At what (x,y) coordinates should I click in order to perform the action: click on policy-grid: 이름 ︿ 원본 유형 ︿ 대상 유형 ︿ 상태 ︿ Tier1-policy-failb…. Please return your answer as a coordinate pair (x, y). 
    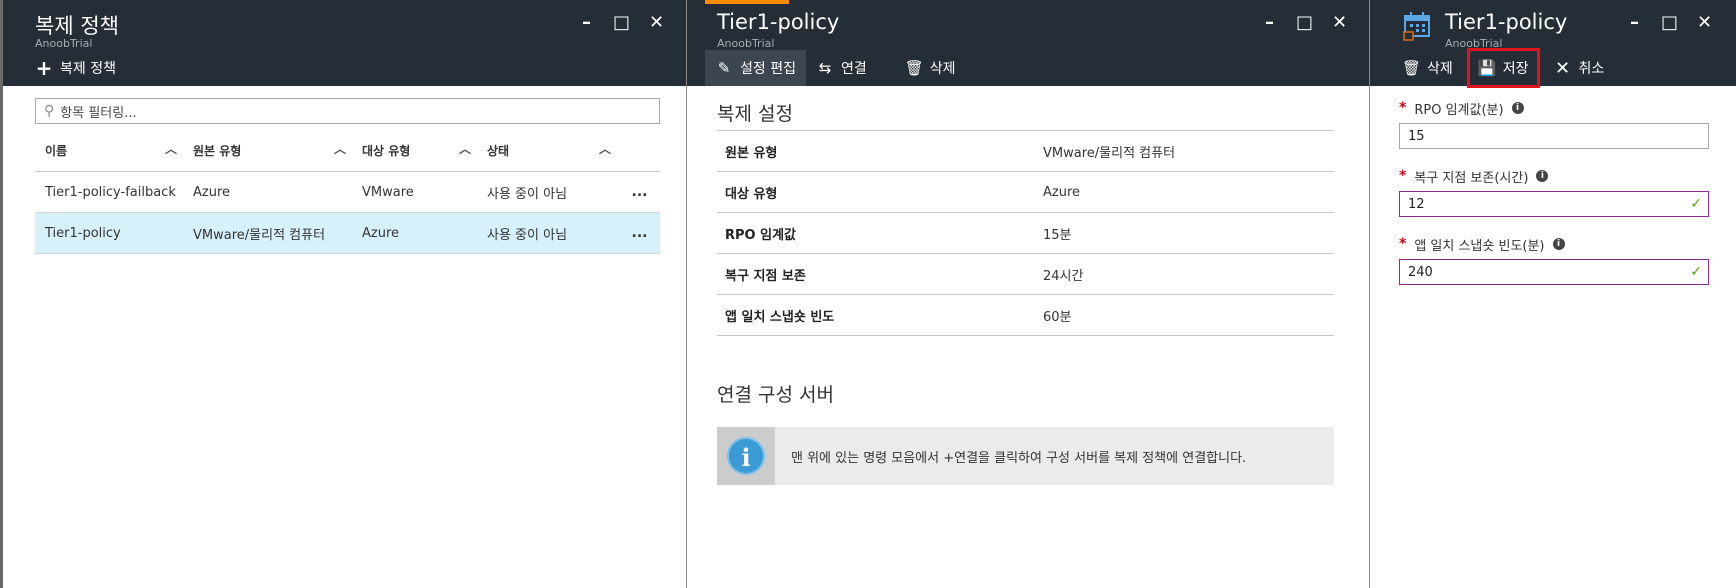
    Looking at the image, I should click on (347, 192).